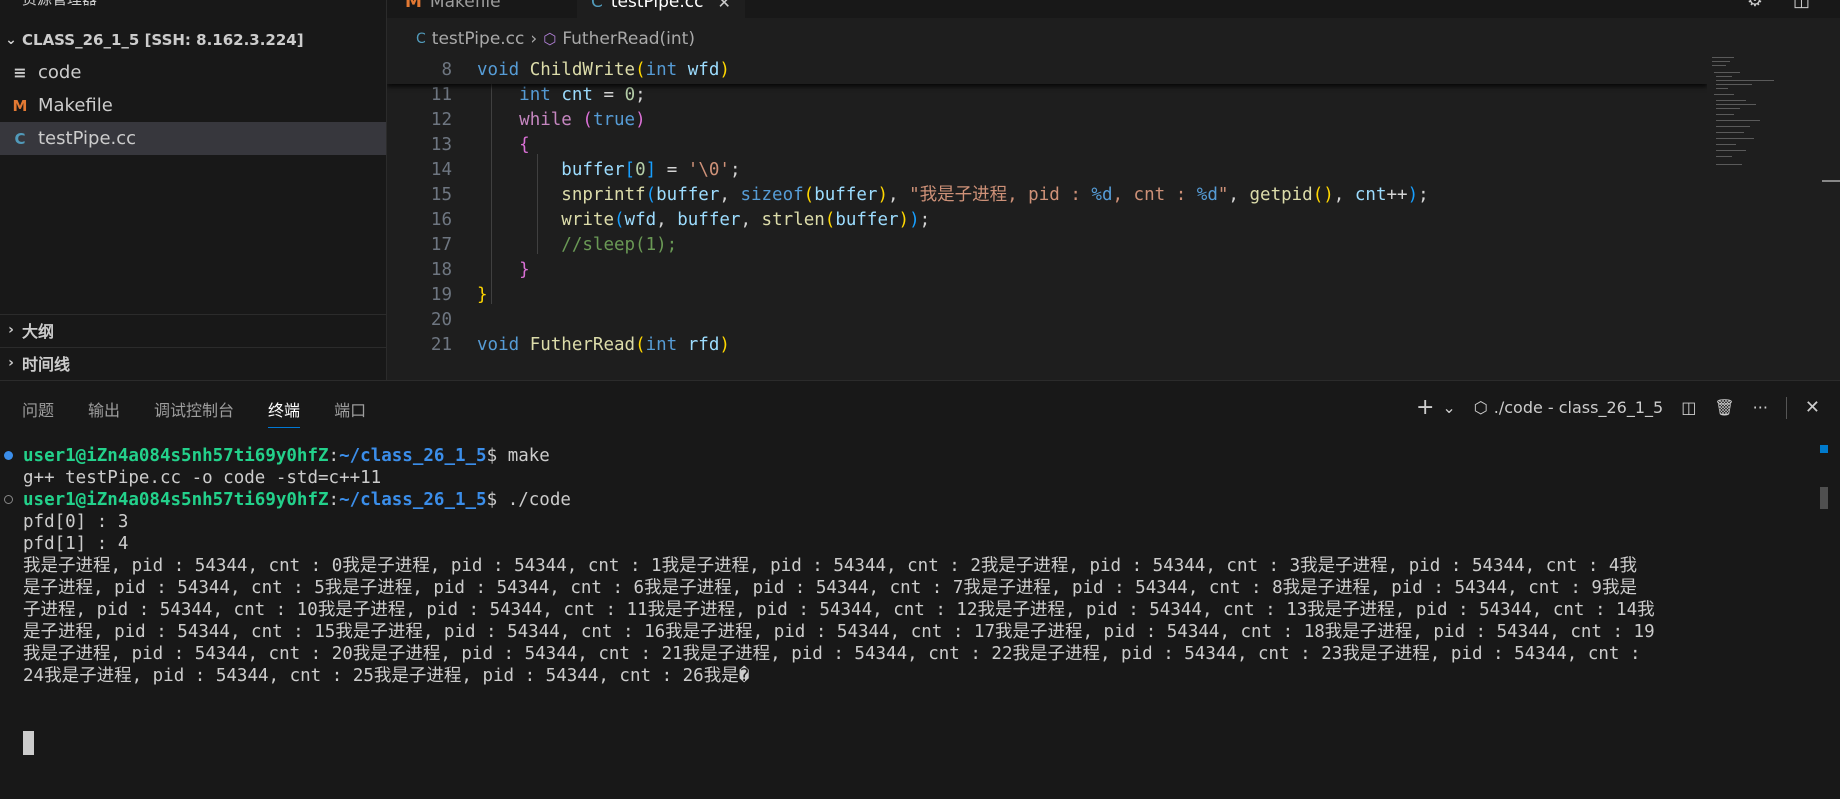  I want to click on outline-section: › 大纲, so click(193, 329).